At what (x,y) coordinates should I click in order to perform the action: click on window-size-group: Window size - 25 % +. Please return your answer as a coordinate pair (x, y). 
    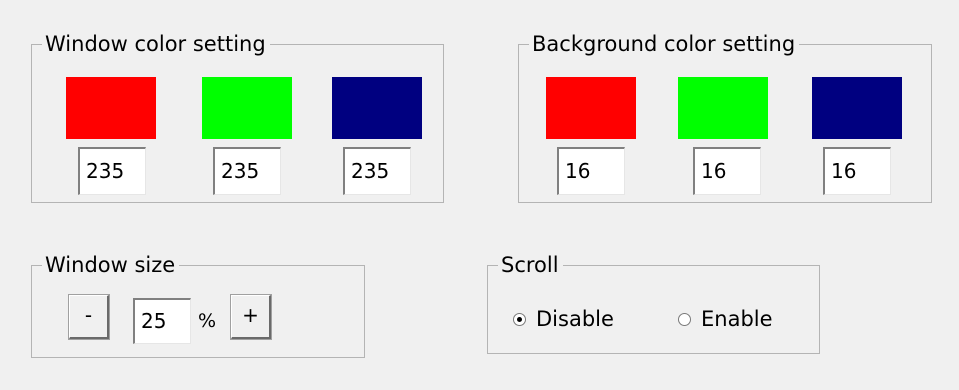
    Looking at the image, I should click on (198, 305).